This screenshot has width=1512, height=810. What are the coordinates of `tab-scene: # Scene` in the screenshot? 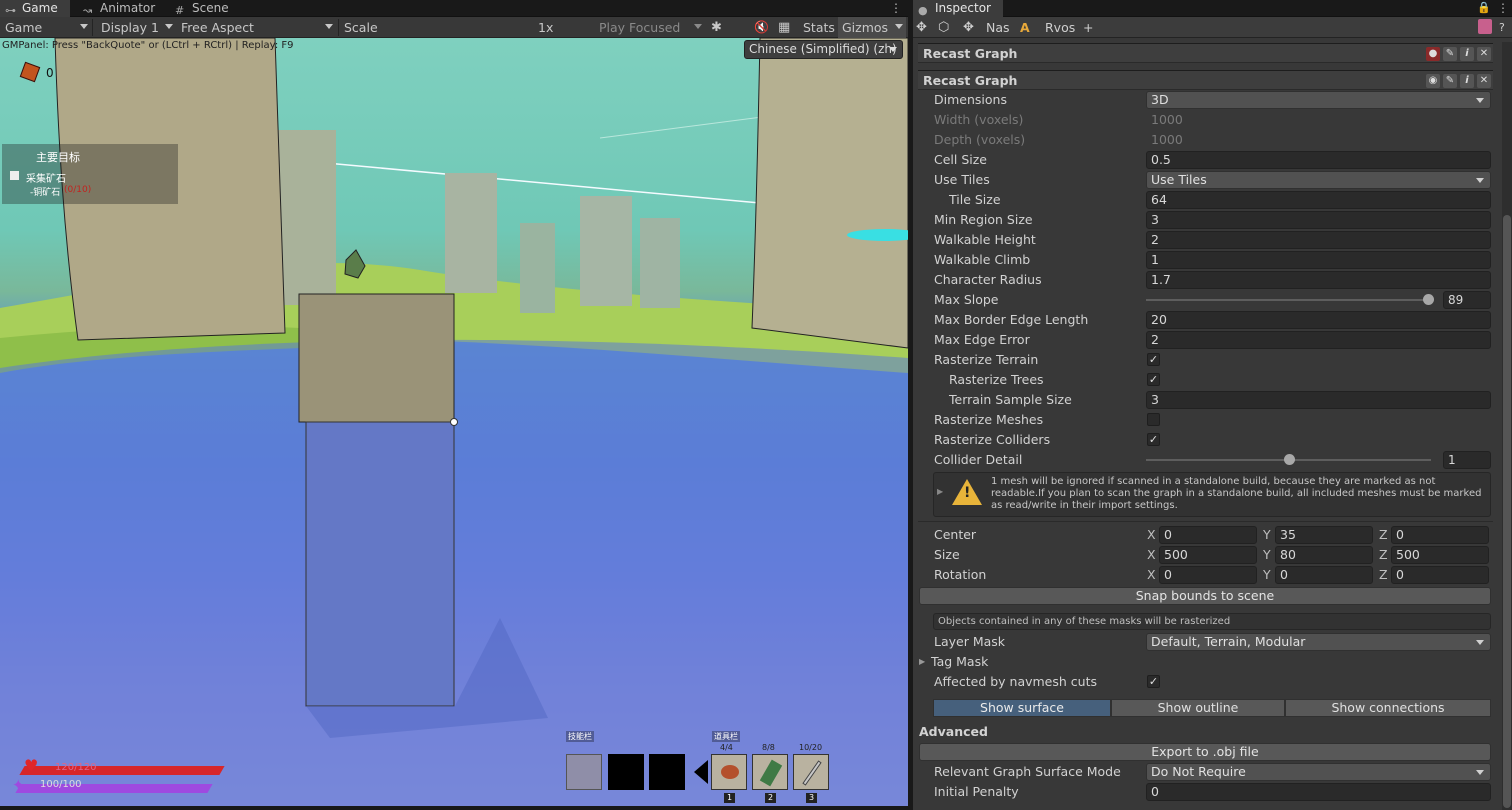 It's located at (205, 8).